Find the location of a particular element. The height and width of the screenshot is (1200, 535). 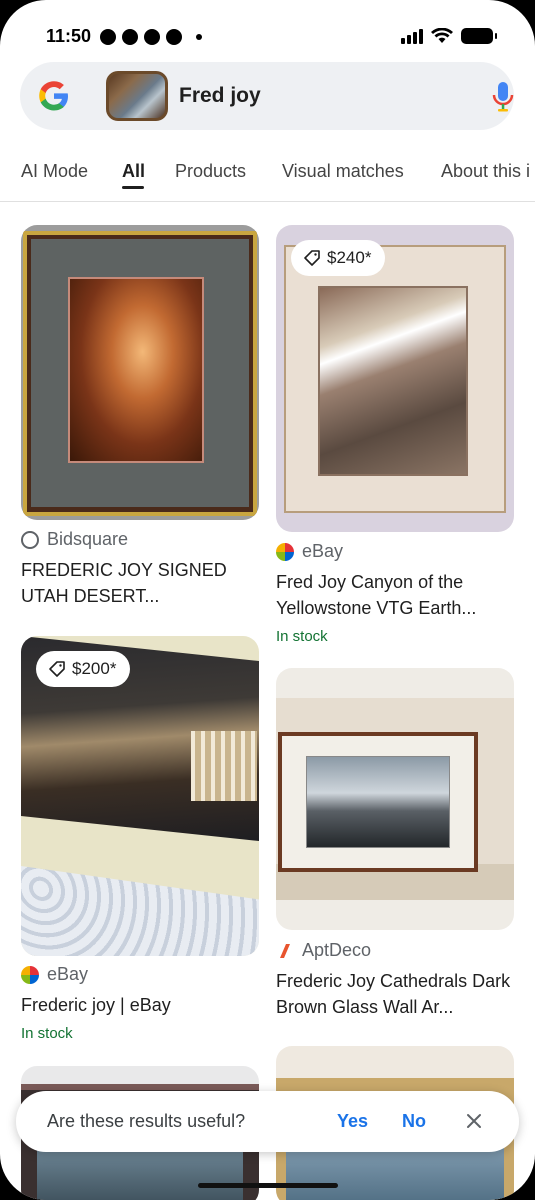

battery-icon is located at coordinates (479, 36).